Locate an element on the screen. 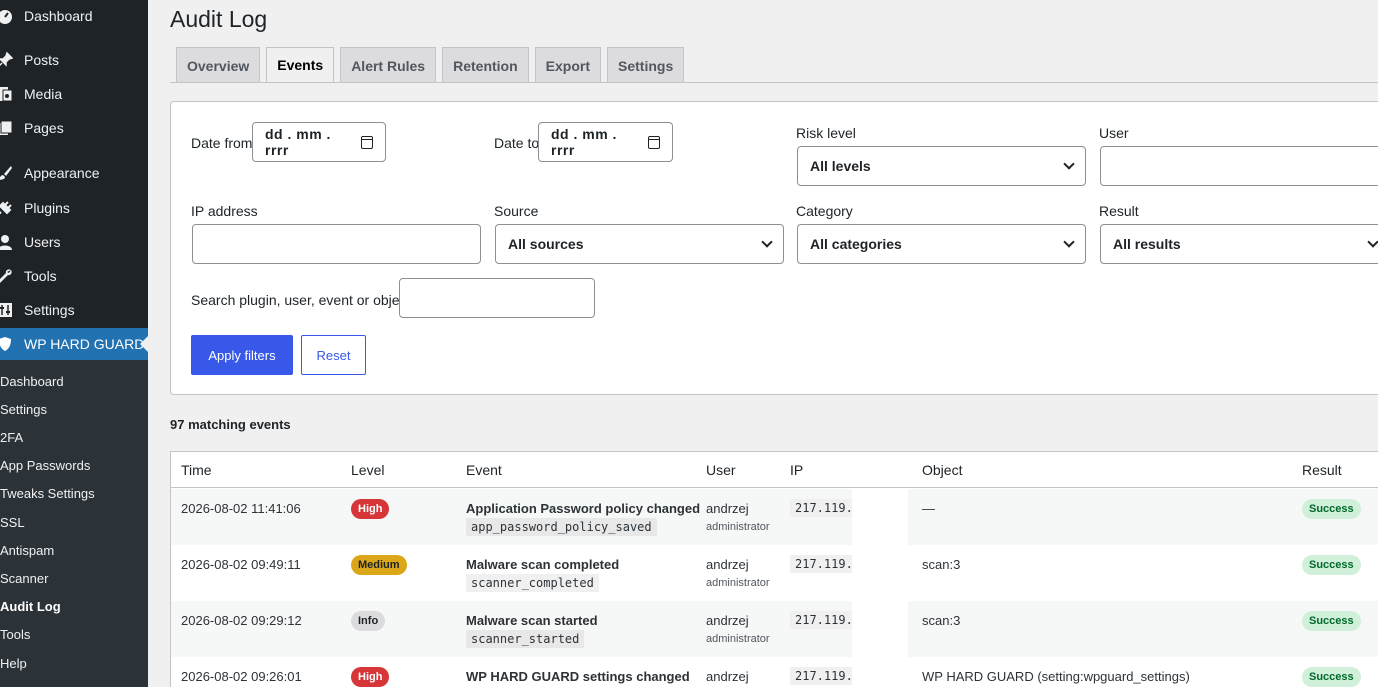 This screenshot has width=1378, height=687. tab-settings: Settings is located at coordinates (646, 65).